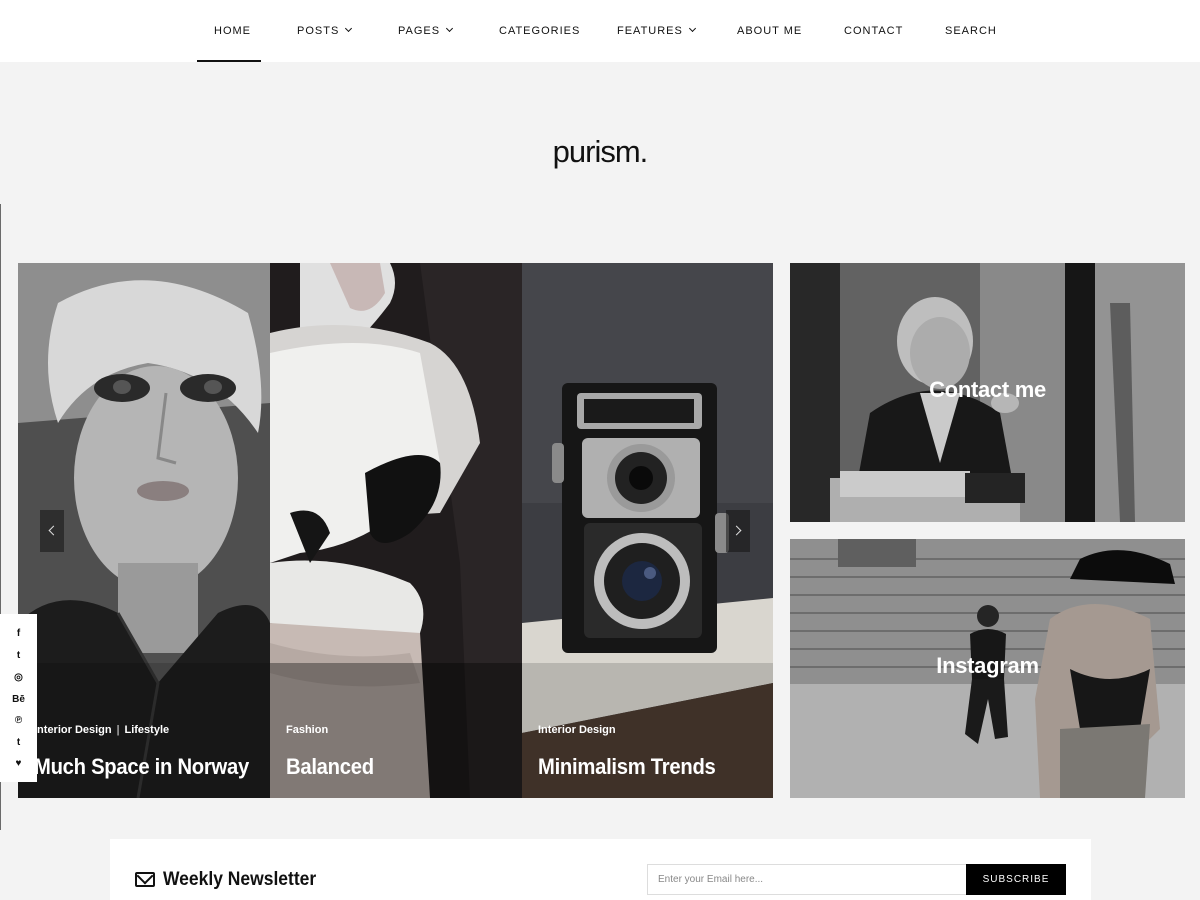 The width and height of the screenshot is (1200, 900). What do you see at coordinates (229, 61) in the screenshot?
I see `active-nav-indicator` at bounding box center [229, 61].